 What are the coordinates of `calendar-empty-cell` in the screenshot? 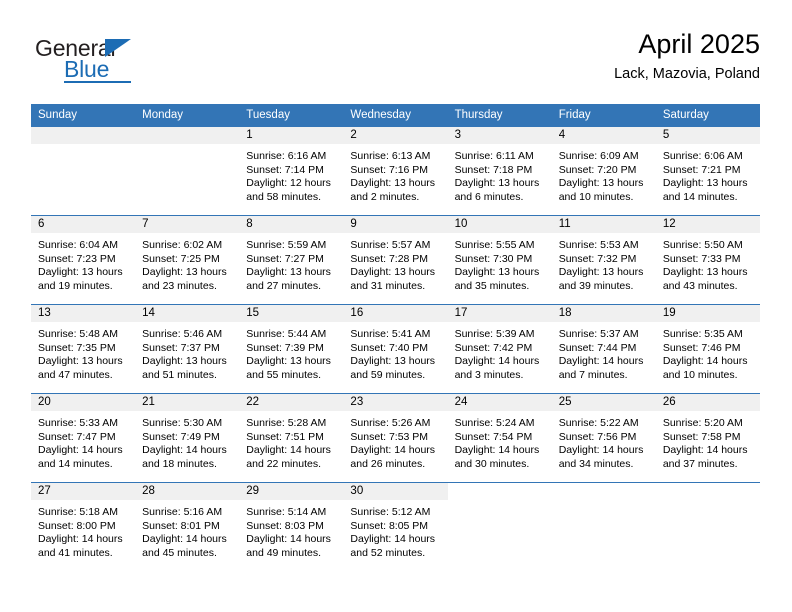 It's located at (707, 526).